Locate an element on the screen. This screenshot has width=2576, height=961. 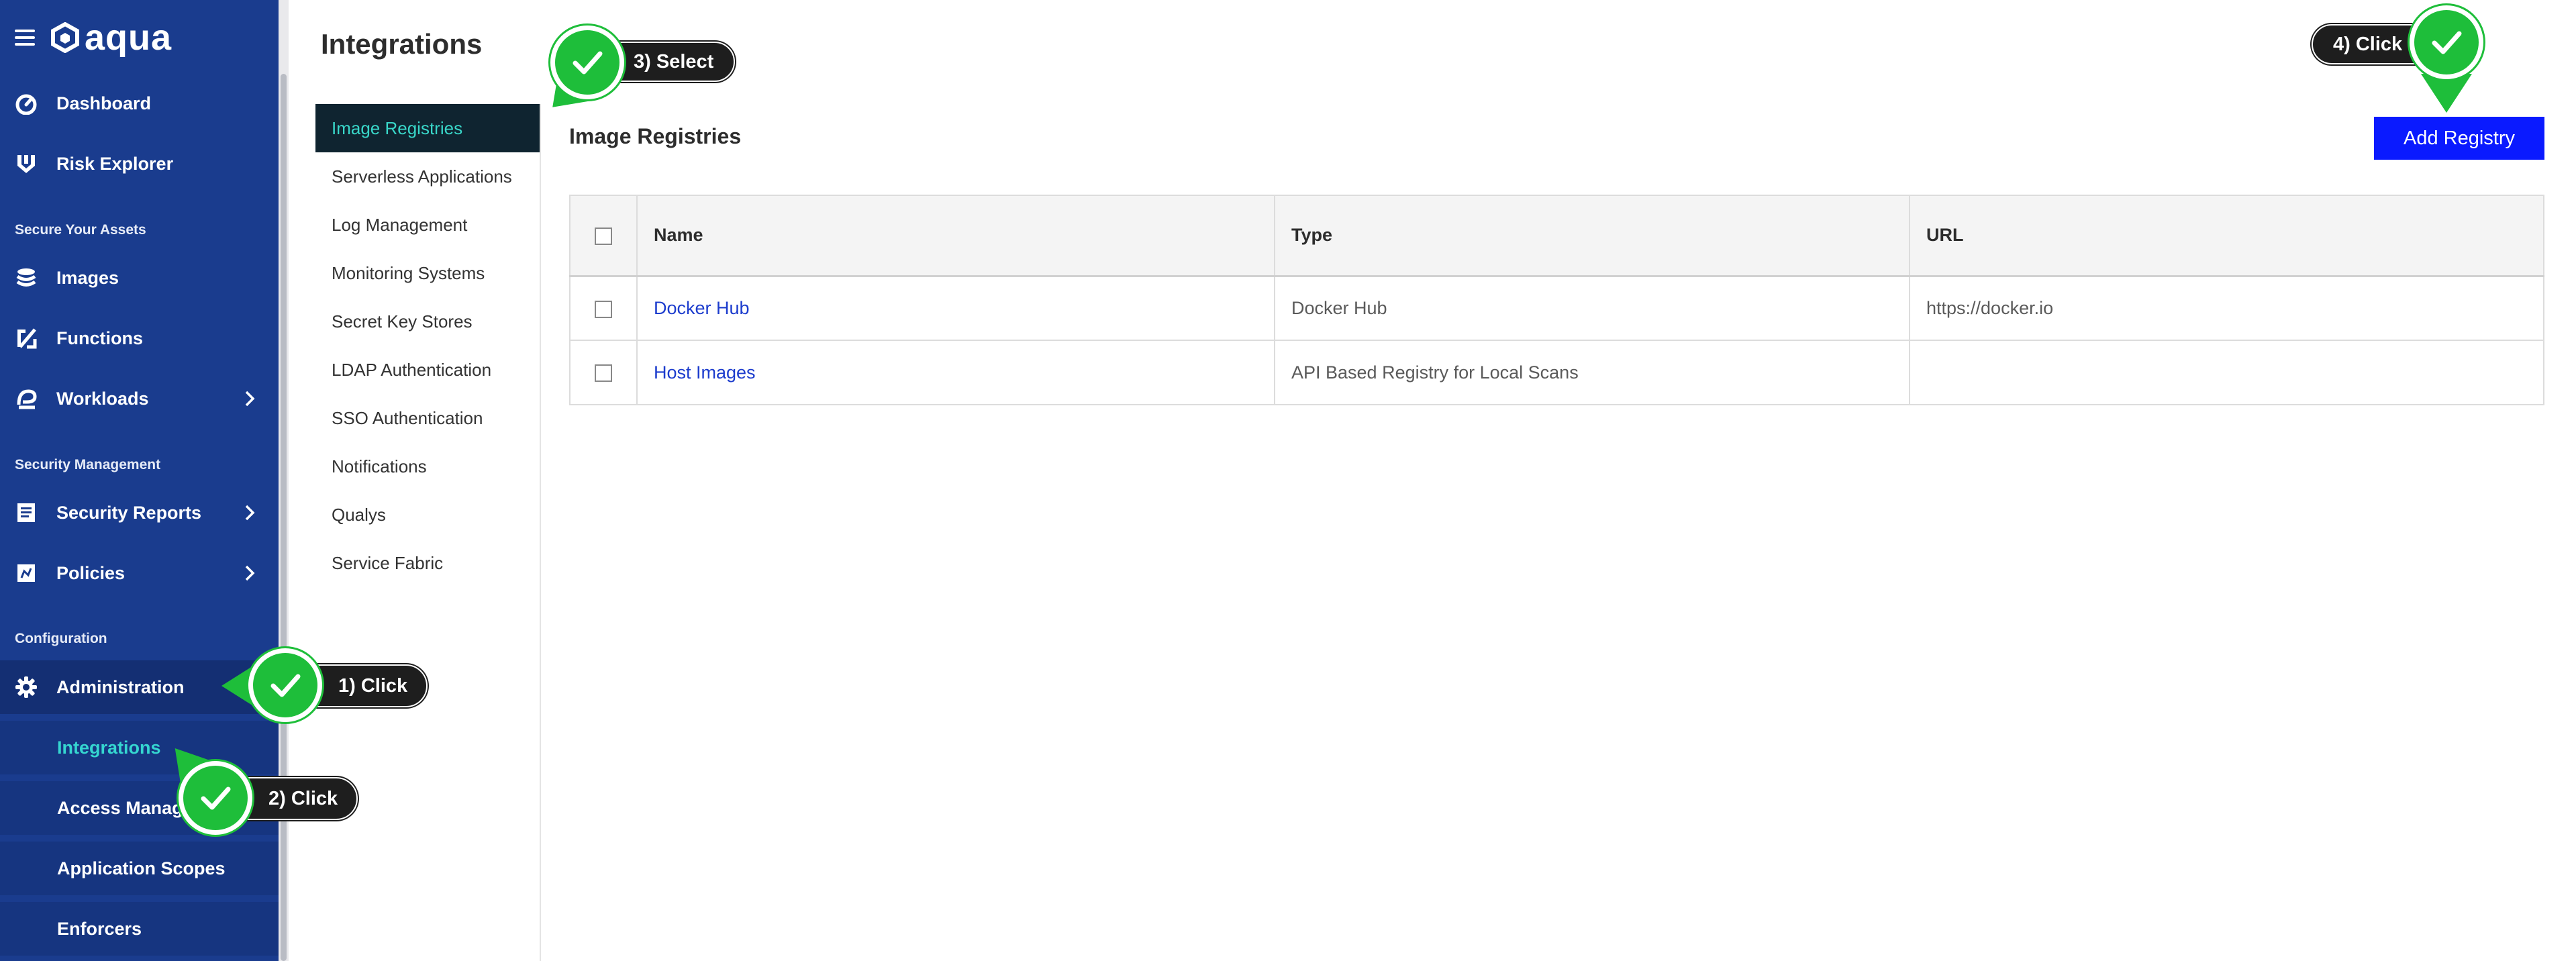
registry-name-link: Docker Hub is located at coordinates (702, 308).